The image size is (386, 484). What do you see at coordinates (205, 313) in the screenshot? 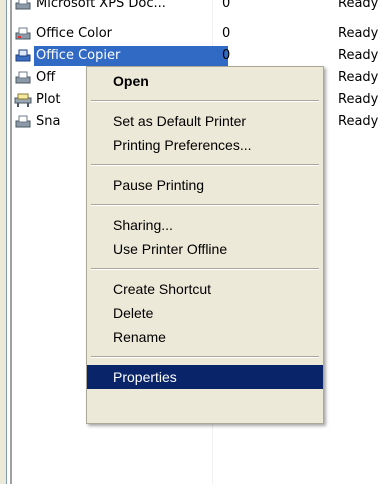
I see `menu-item-delete: Delete` at bounding box center [205, 313].